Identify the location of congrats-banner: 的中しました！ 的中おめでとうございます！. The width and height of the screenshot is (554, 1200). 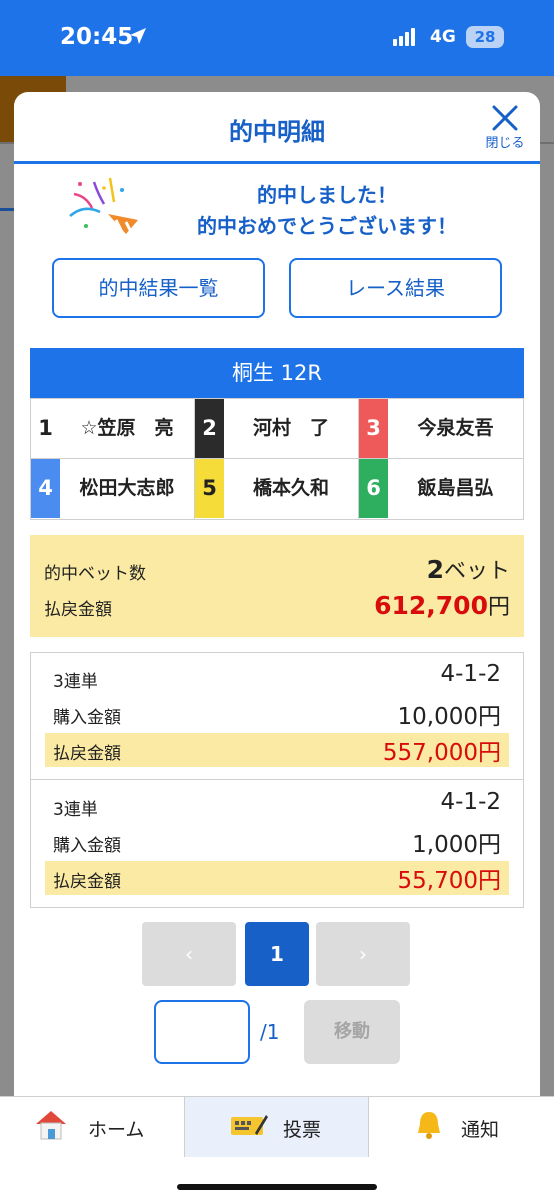
(277, 208).